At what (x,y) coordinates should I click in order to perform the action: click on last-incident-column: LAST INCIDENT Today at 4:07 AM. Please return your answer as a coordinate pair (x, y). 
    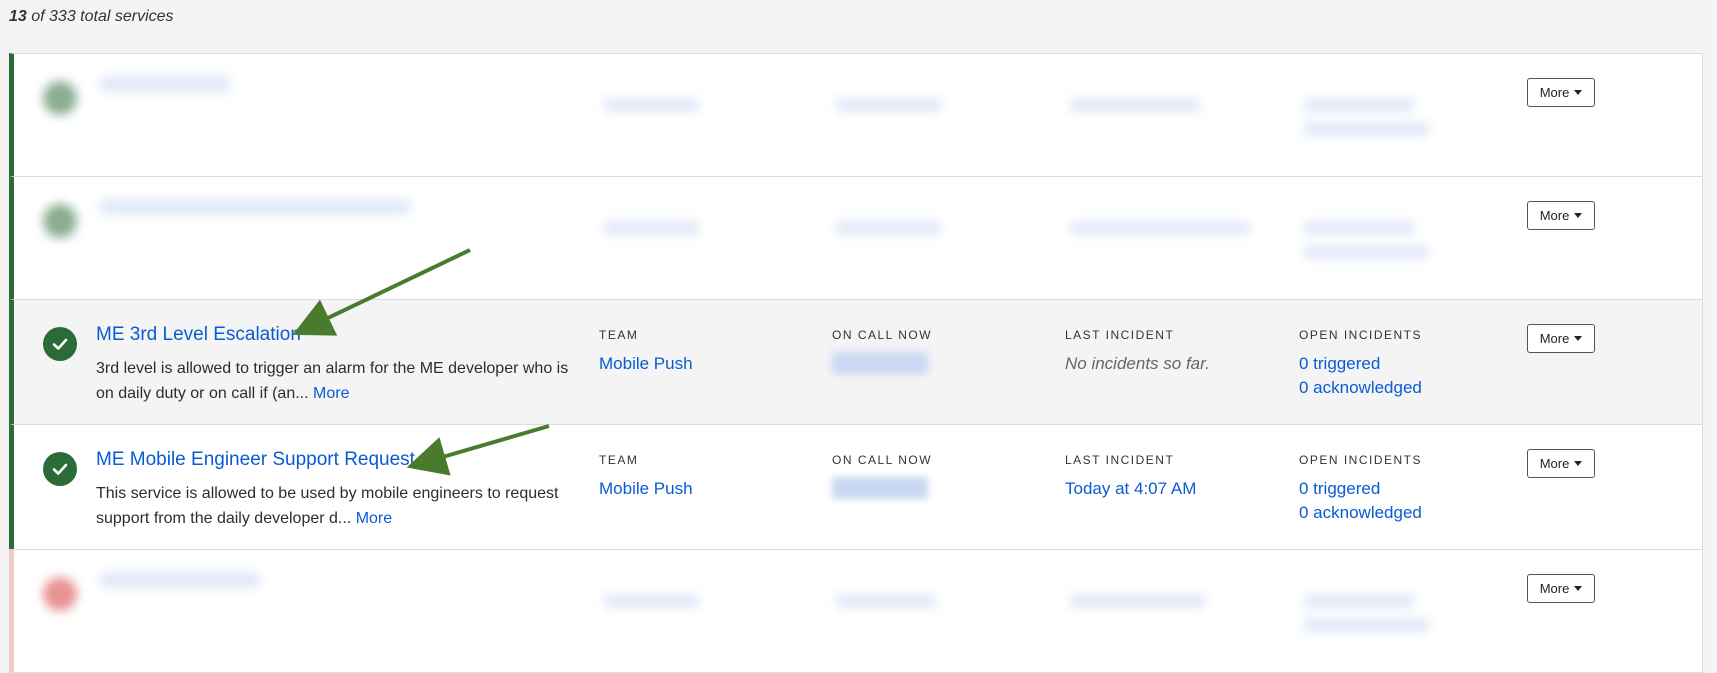
    Looking at the image, I should click on (1130, 477).